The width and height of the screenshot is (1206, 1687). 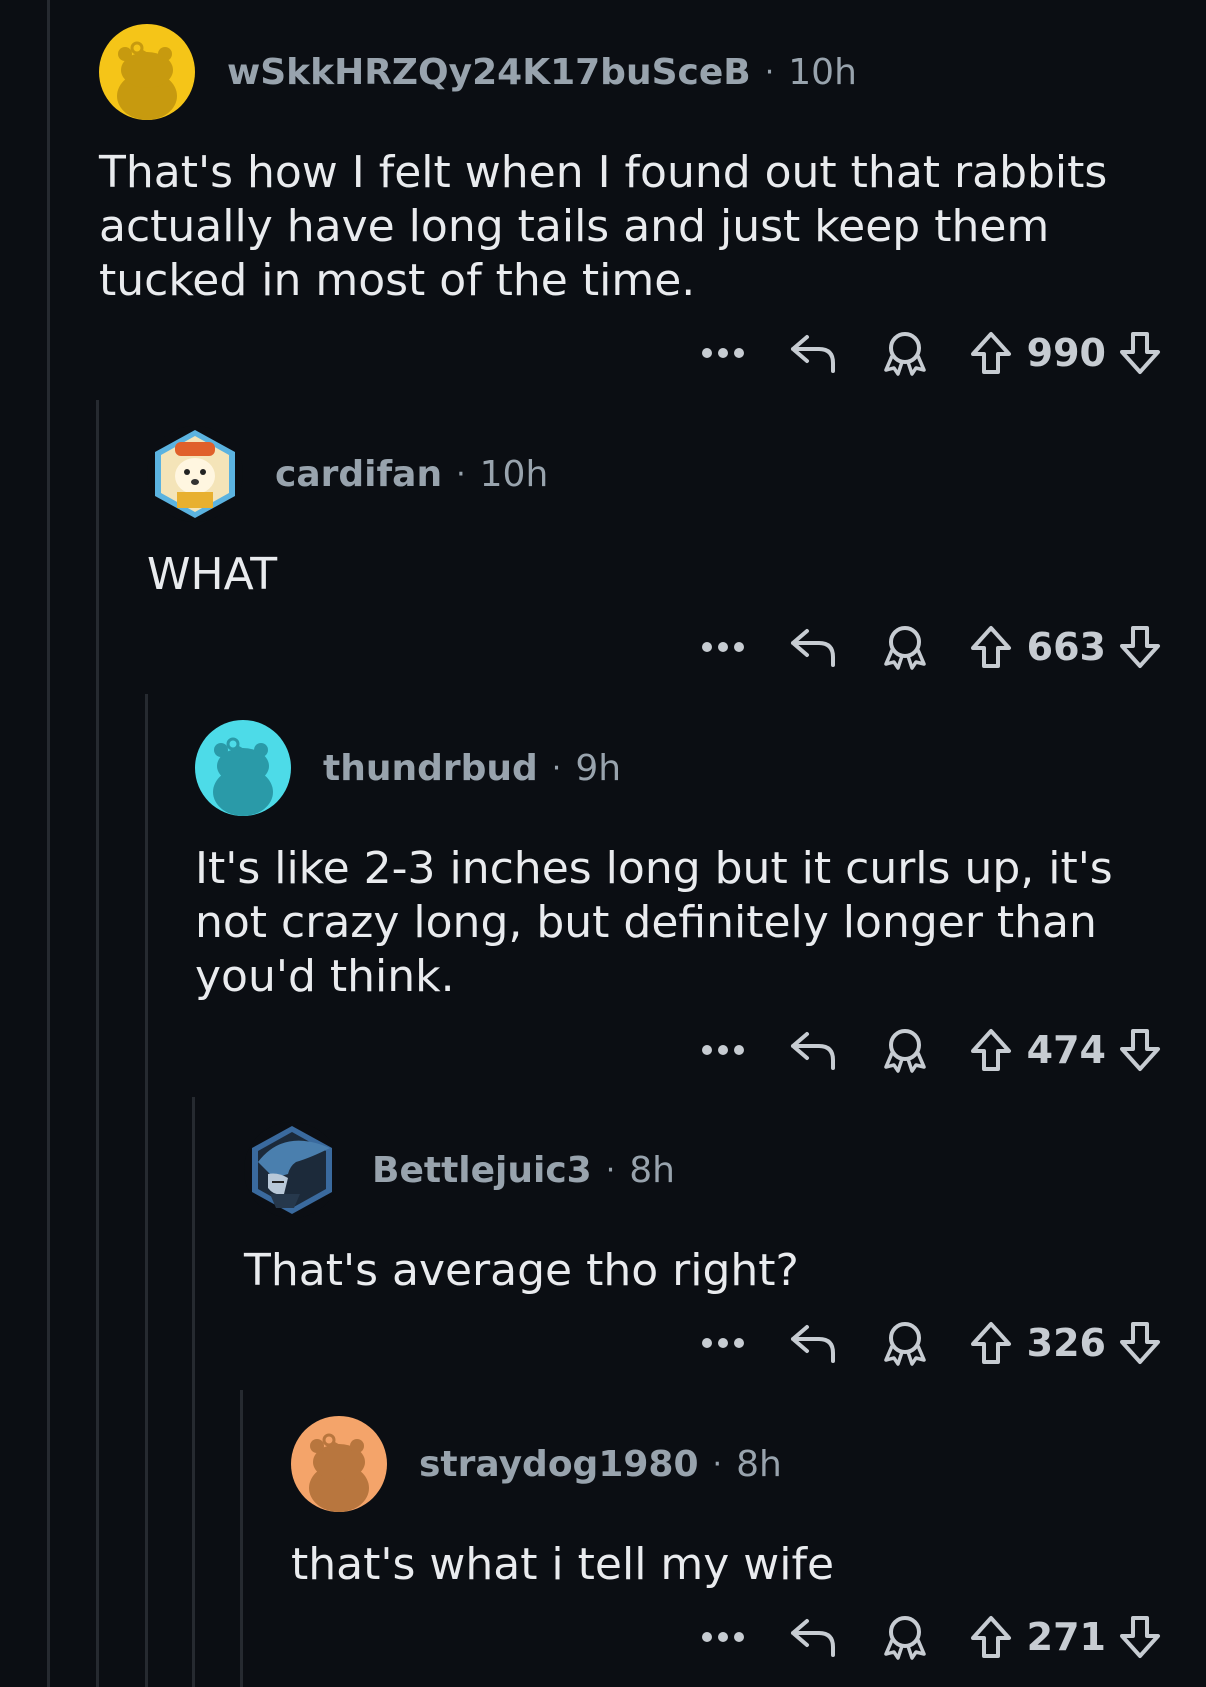 I want to click on comment-actions: 474, so click(x=928, y=1050).